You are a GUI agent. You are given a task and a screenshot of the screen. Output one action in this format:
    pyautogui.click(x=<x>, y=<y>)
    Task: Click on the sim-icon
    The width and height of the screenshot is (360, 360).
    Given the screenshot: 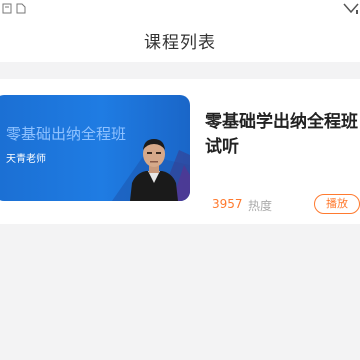 What is the action you would take?
    pyautogui.click(x=21, y=7)
    